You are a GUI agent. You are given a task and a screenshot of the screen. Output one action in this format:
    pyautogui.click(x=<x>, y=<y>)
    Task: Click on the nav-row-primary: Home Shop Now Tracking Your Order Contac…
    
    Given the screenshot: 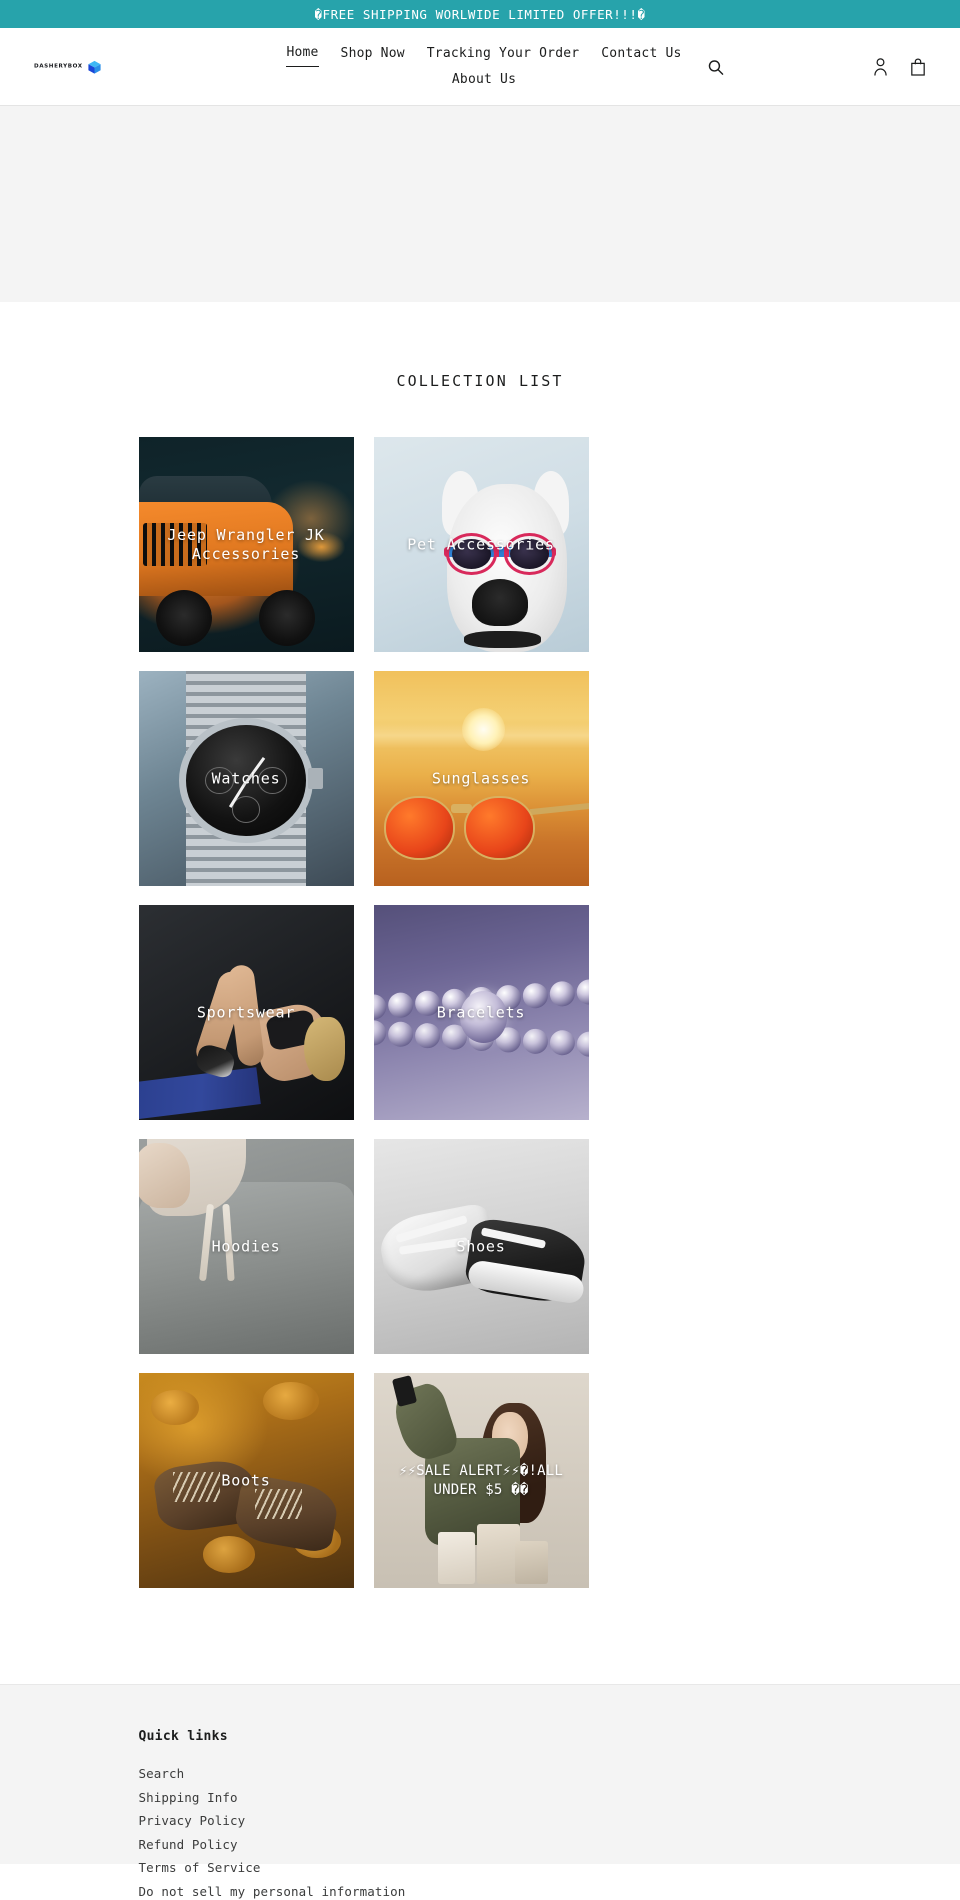 What is the action you would take?
    pyautogui.click(x=484, y=54)
    